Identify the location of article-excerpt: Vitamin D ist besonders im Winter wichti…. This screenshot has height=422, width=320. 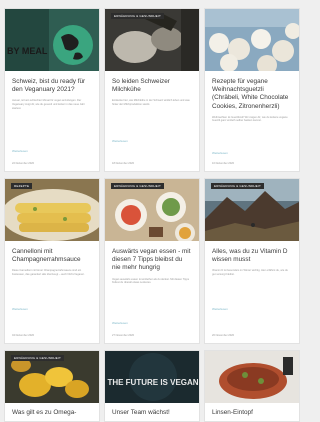
(250, 272).